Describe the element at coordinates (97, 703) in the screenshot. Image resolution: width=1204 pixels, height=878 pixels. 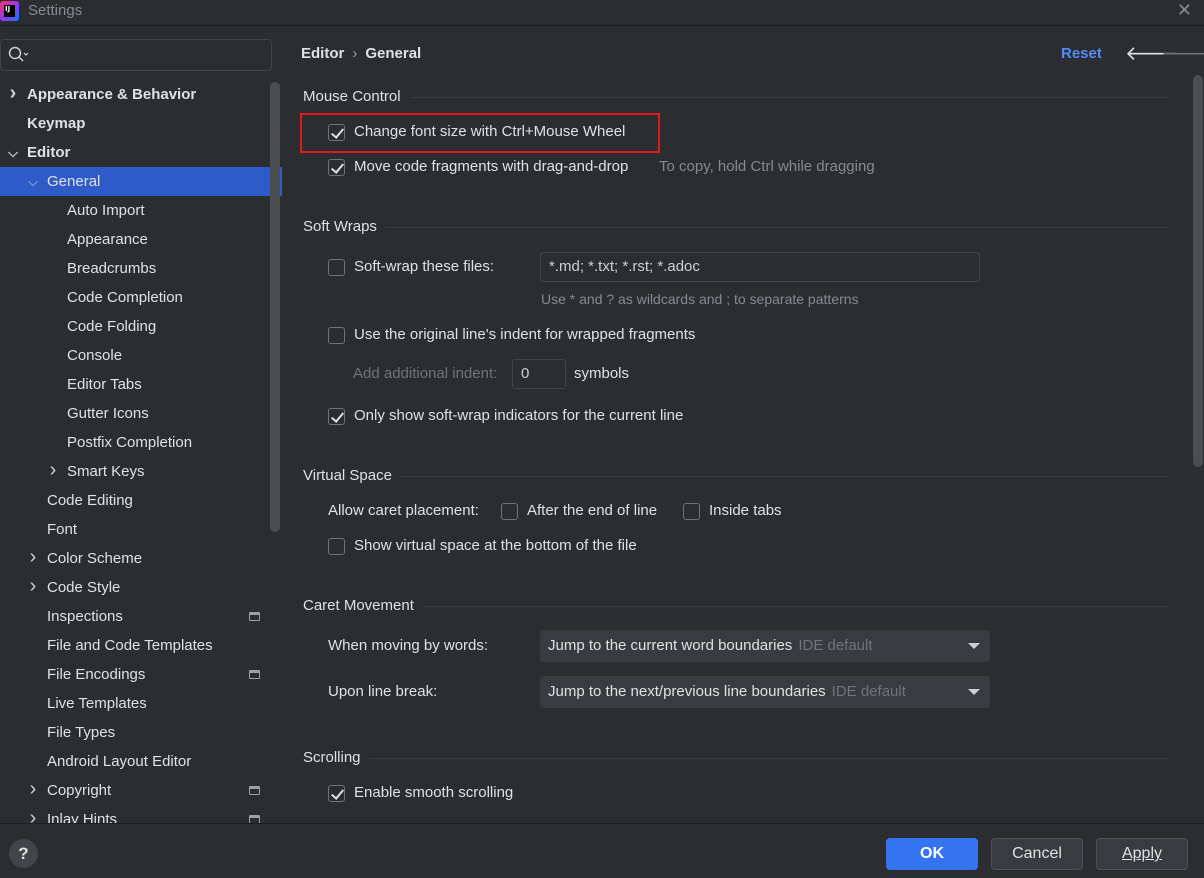
I see `sidebar-item-label: Live Templates` at that location.